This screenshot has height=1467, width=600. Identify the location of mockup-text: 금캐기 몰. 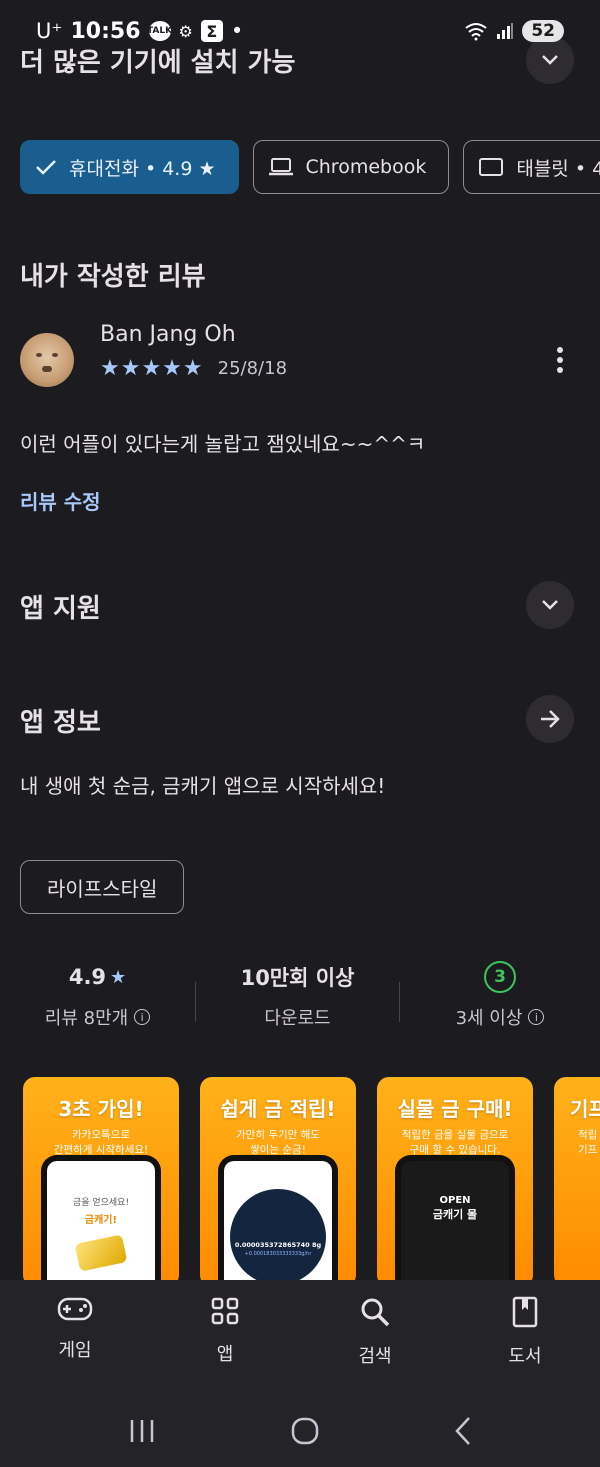
(455, 1214).